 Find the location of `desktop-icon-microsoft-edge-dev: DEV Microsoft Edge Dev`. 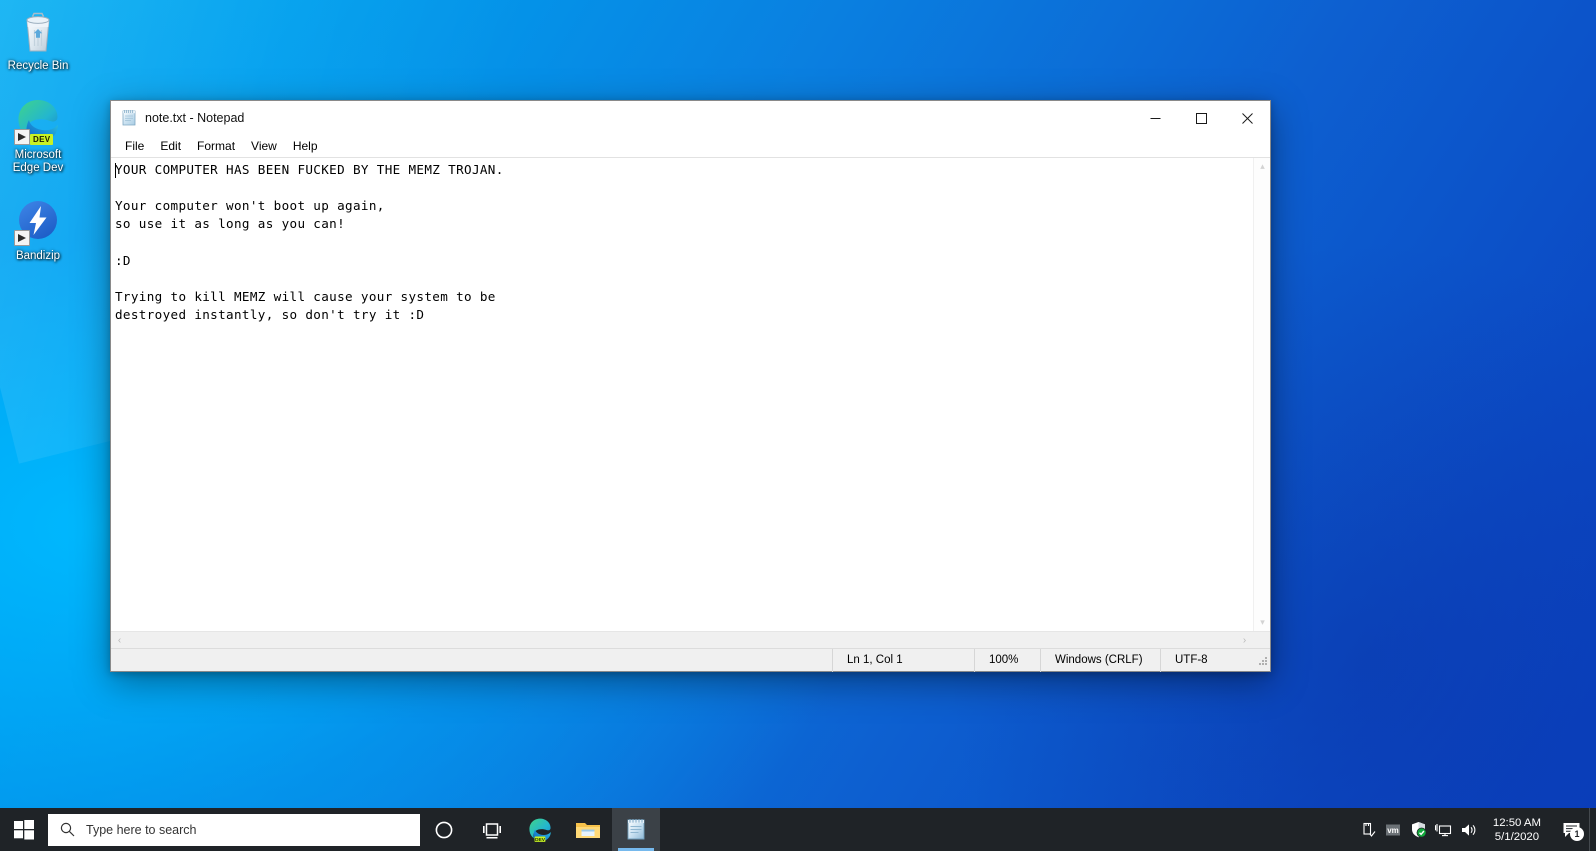

desktop-icon-microsoft-edge-dev: DEV Microsoft Edge Dev is located at coordinates (38, 136).